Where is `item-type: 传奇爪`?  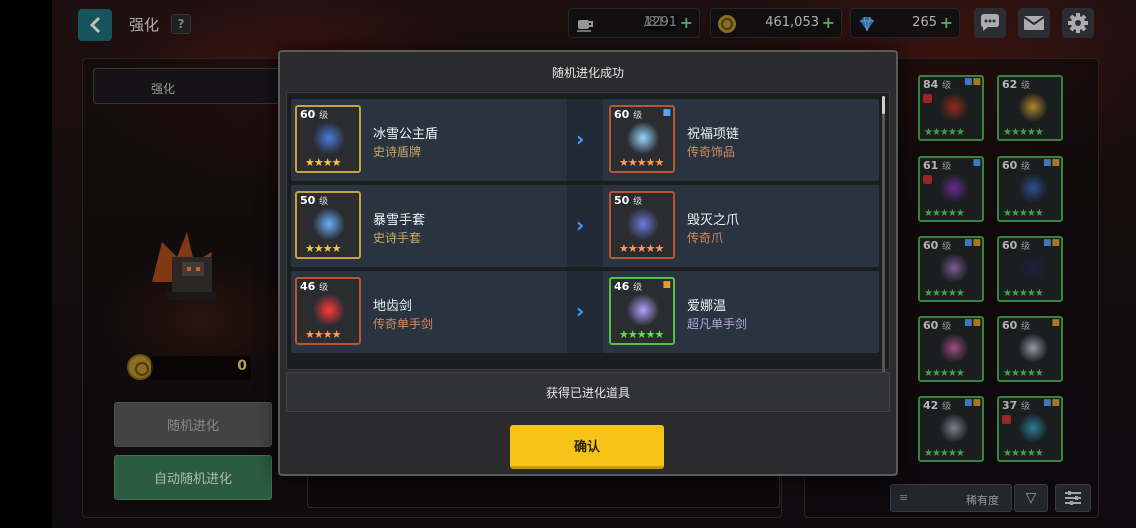
item-type: 传奇爪 is located at coordinates (705, 238).